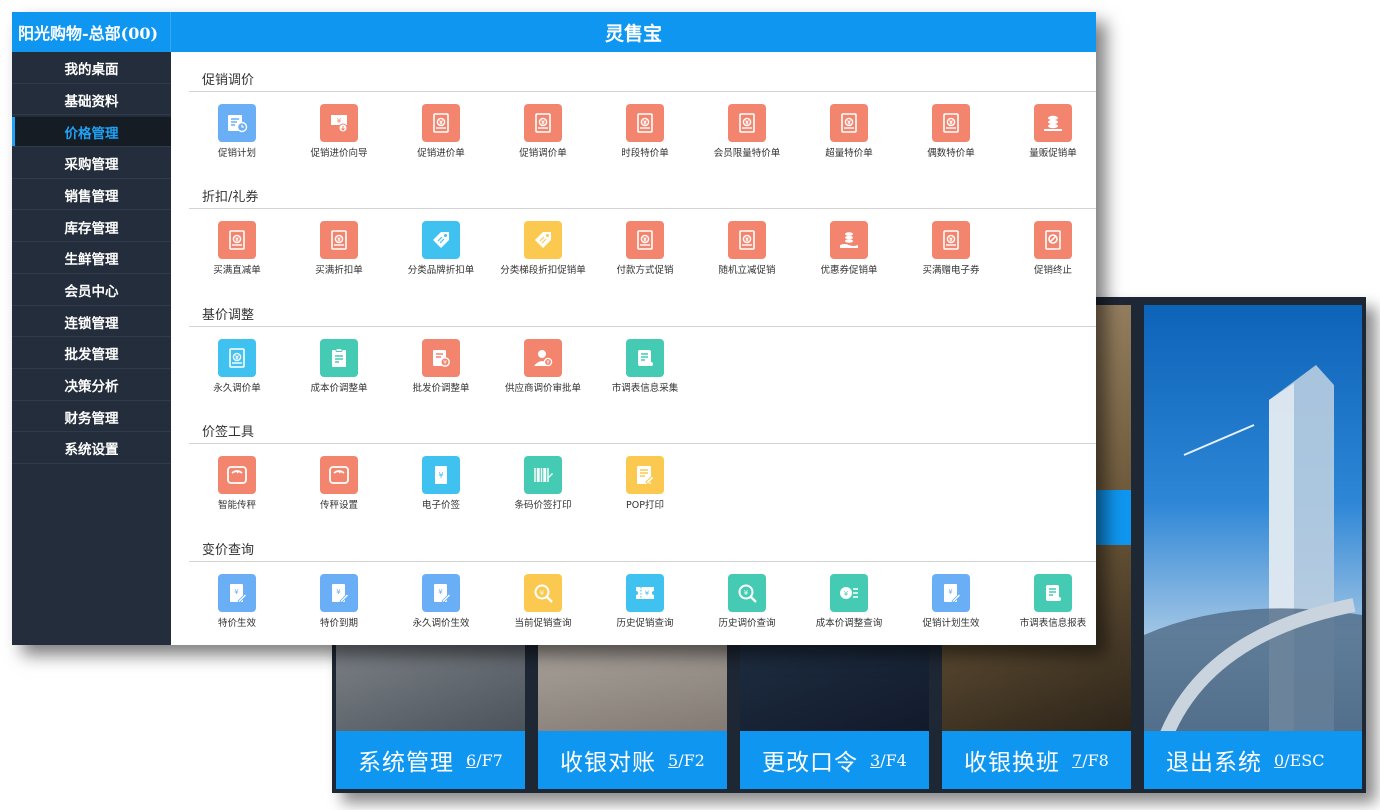 Image resolution: width=1380 pixels, height=810 pixels. I want to click on function-item: 超量特价单, so click(849, 131).